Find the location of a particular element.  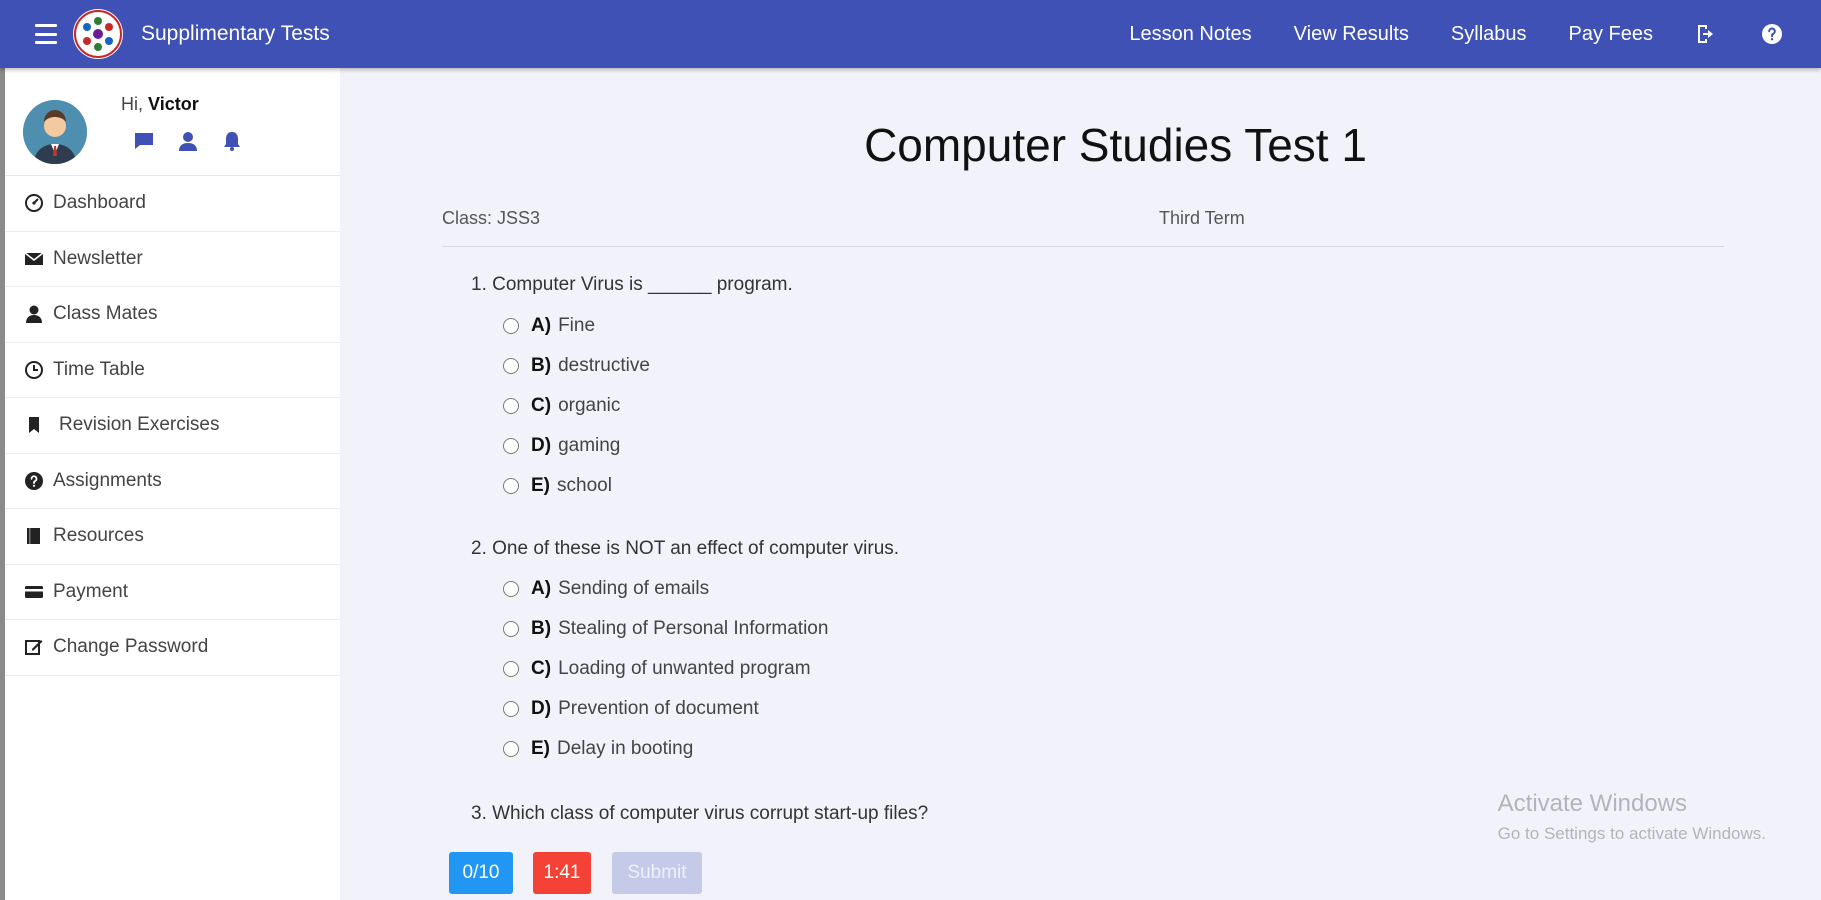

sidebar-item-label: Payment is located at coordinates (90, 591).